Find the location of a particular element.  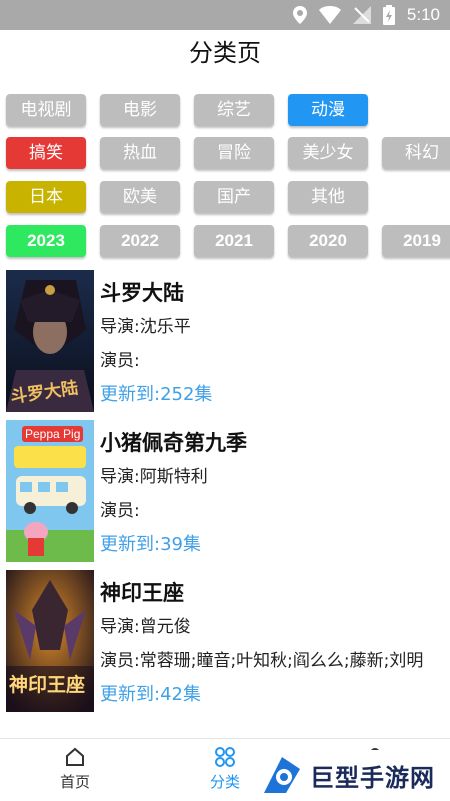

filter-chip-movie: 电影 is located at coordinates (140, 110).